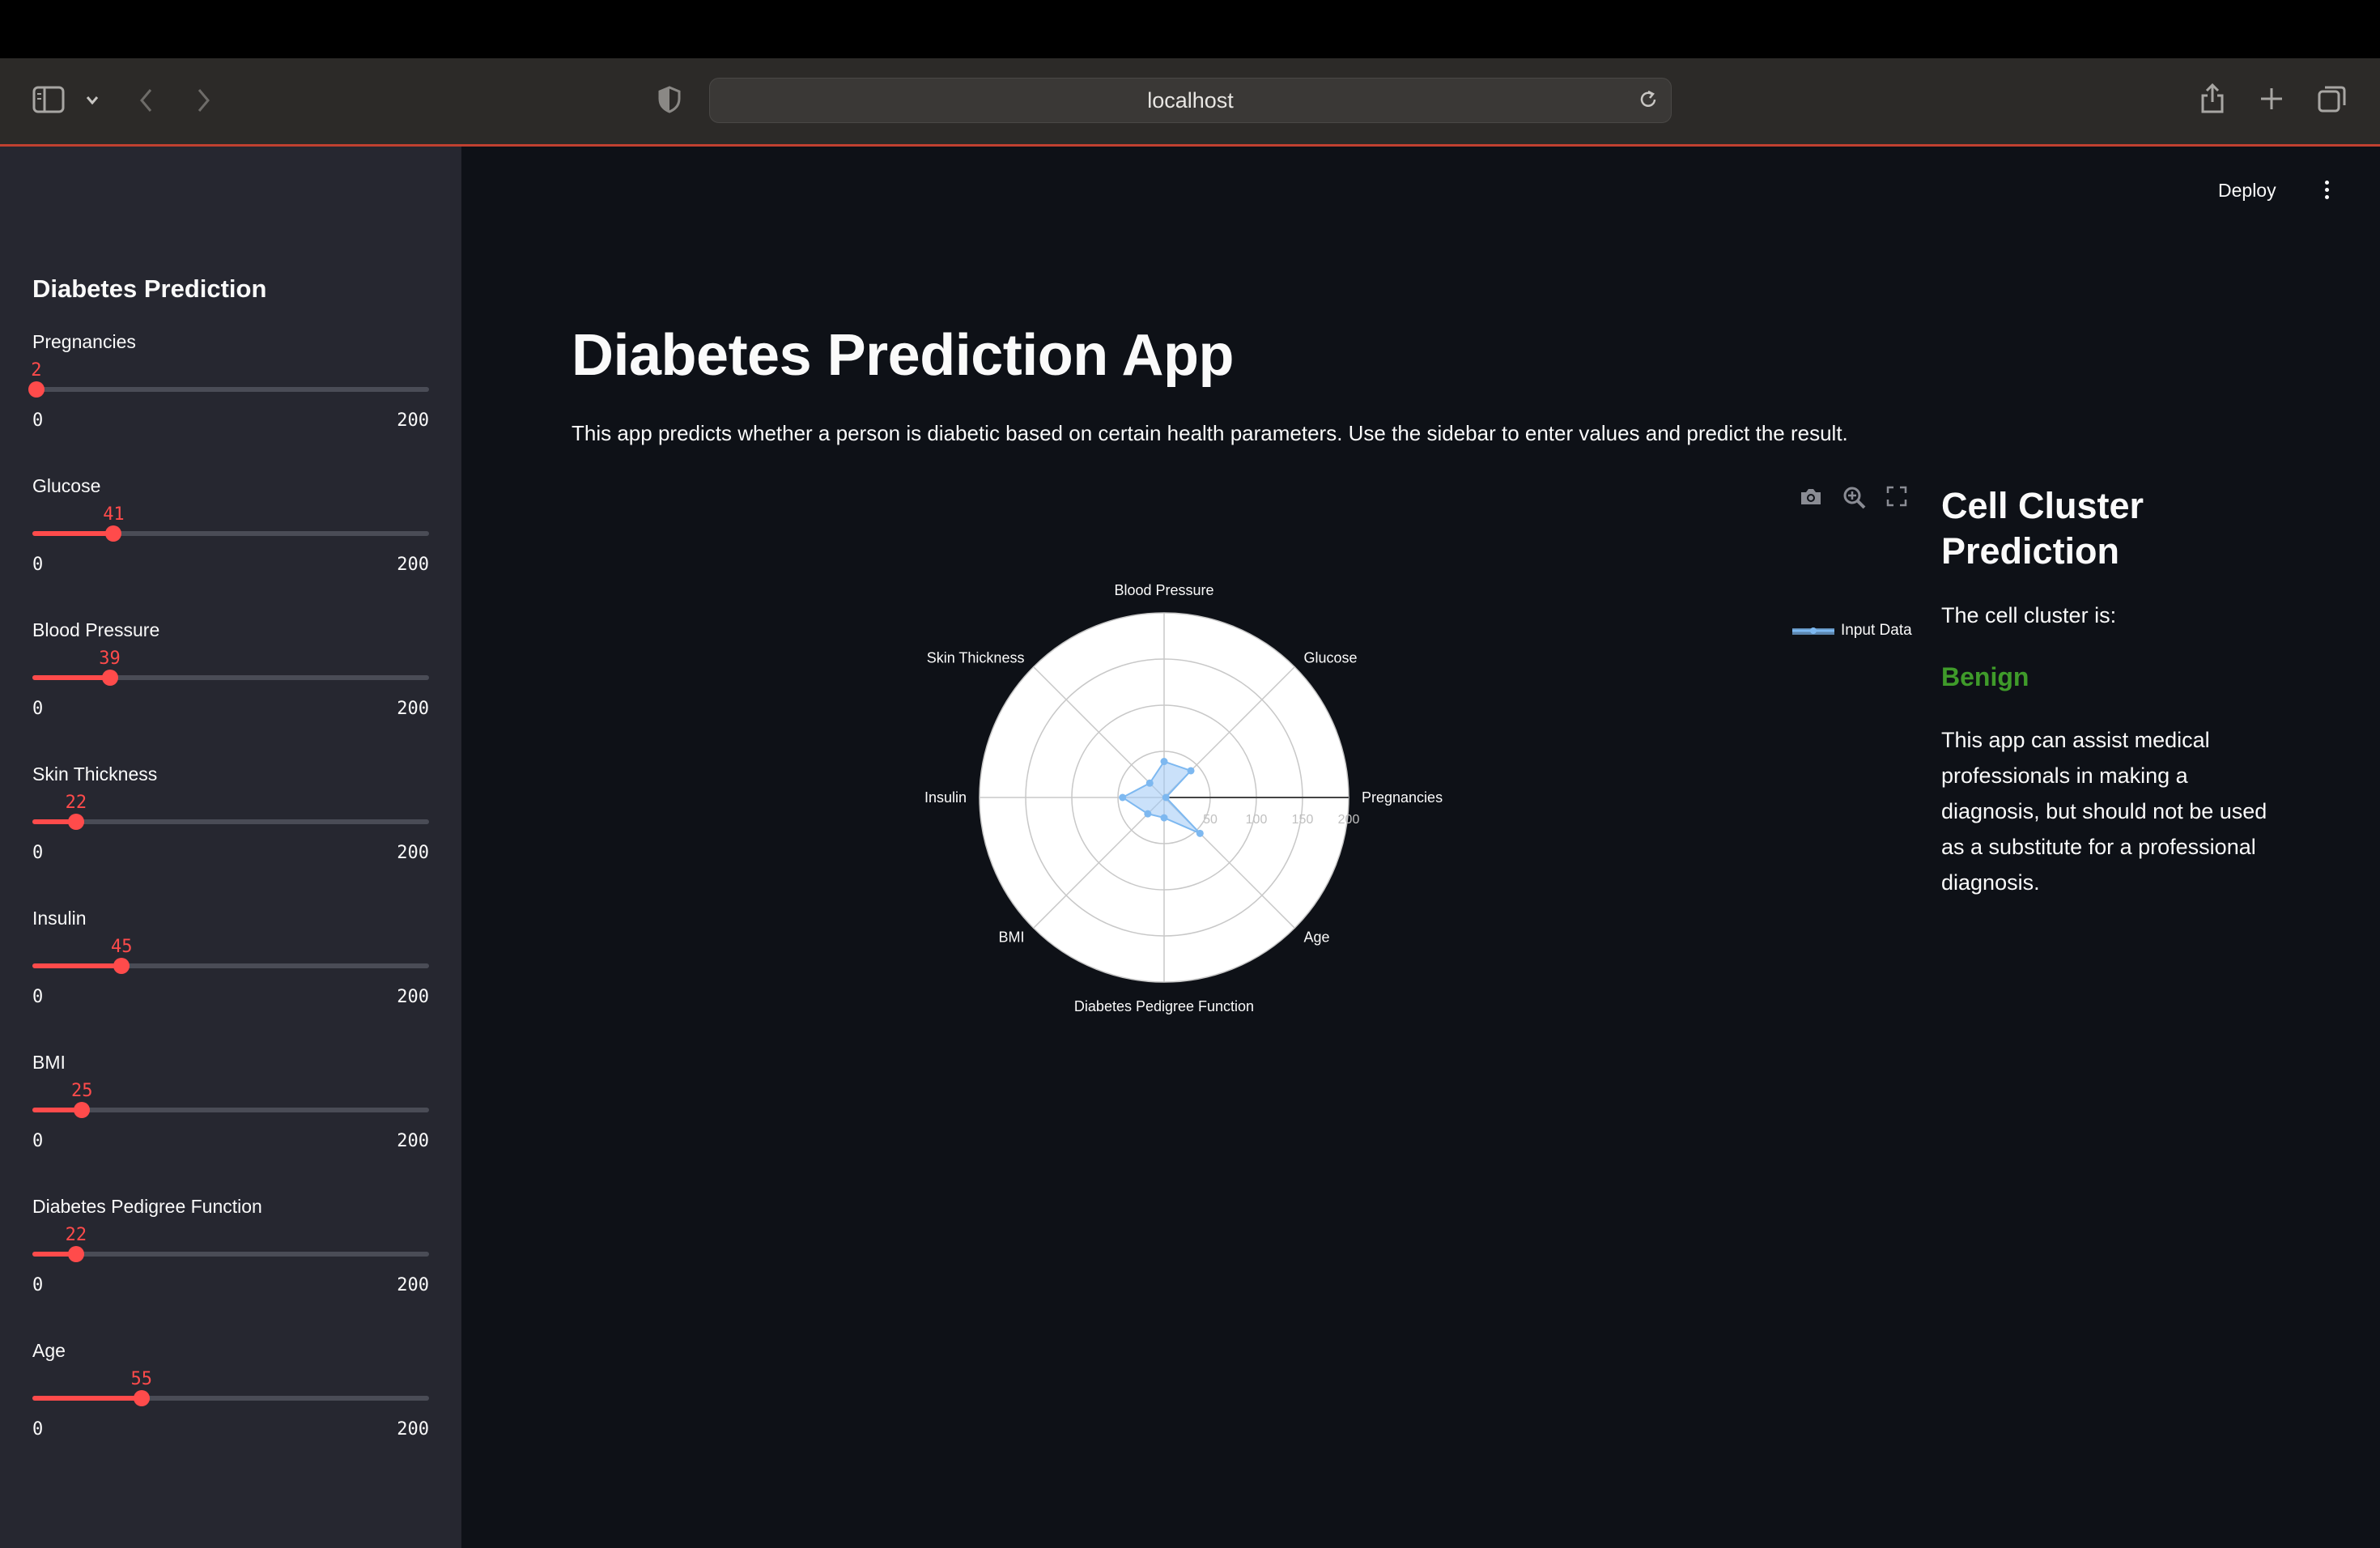 The width and height of the screenshot is (2380, 1548). What do you see at coordinates (1855, 500) in the screenshot?
I see `zoom-icon` at bounding box center [1855, 500].